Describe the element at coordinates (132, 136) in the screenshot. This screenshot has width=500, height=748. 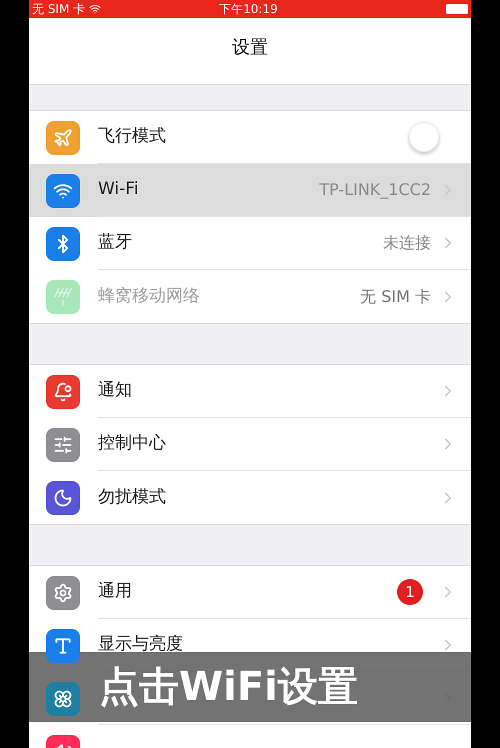
I see `row-label: 飞行模式` at that location.